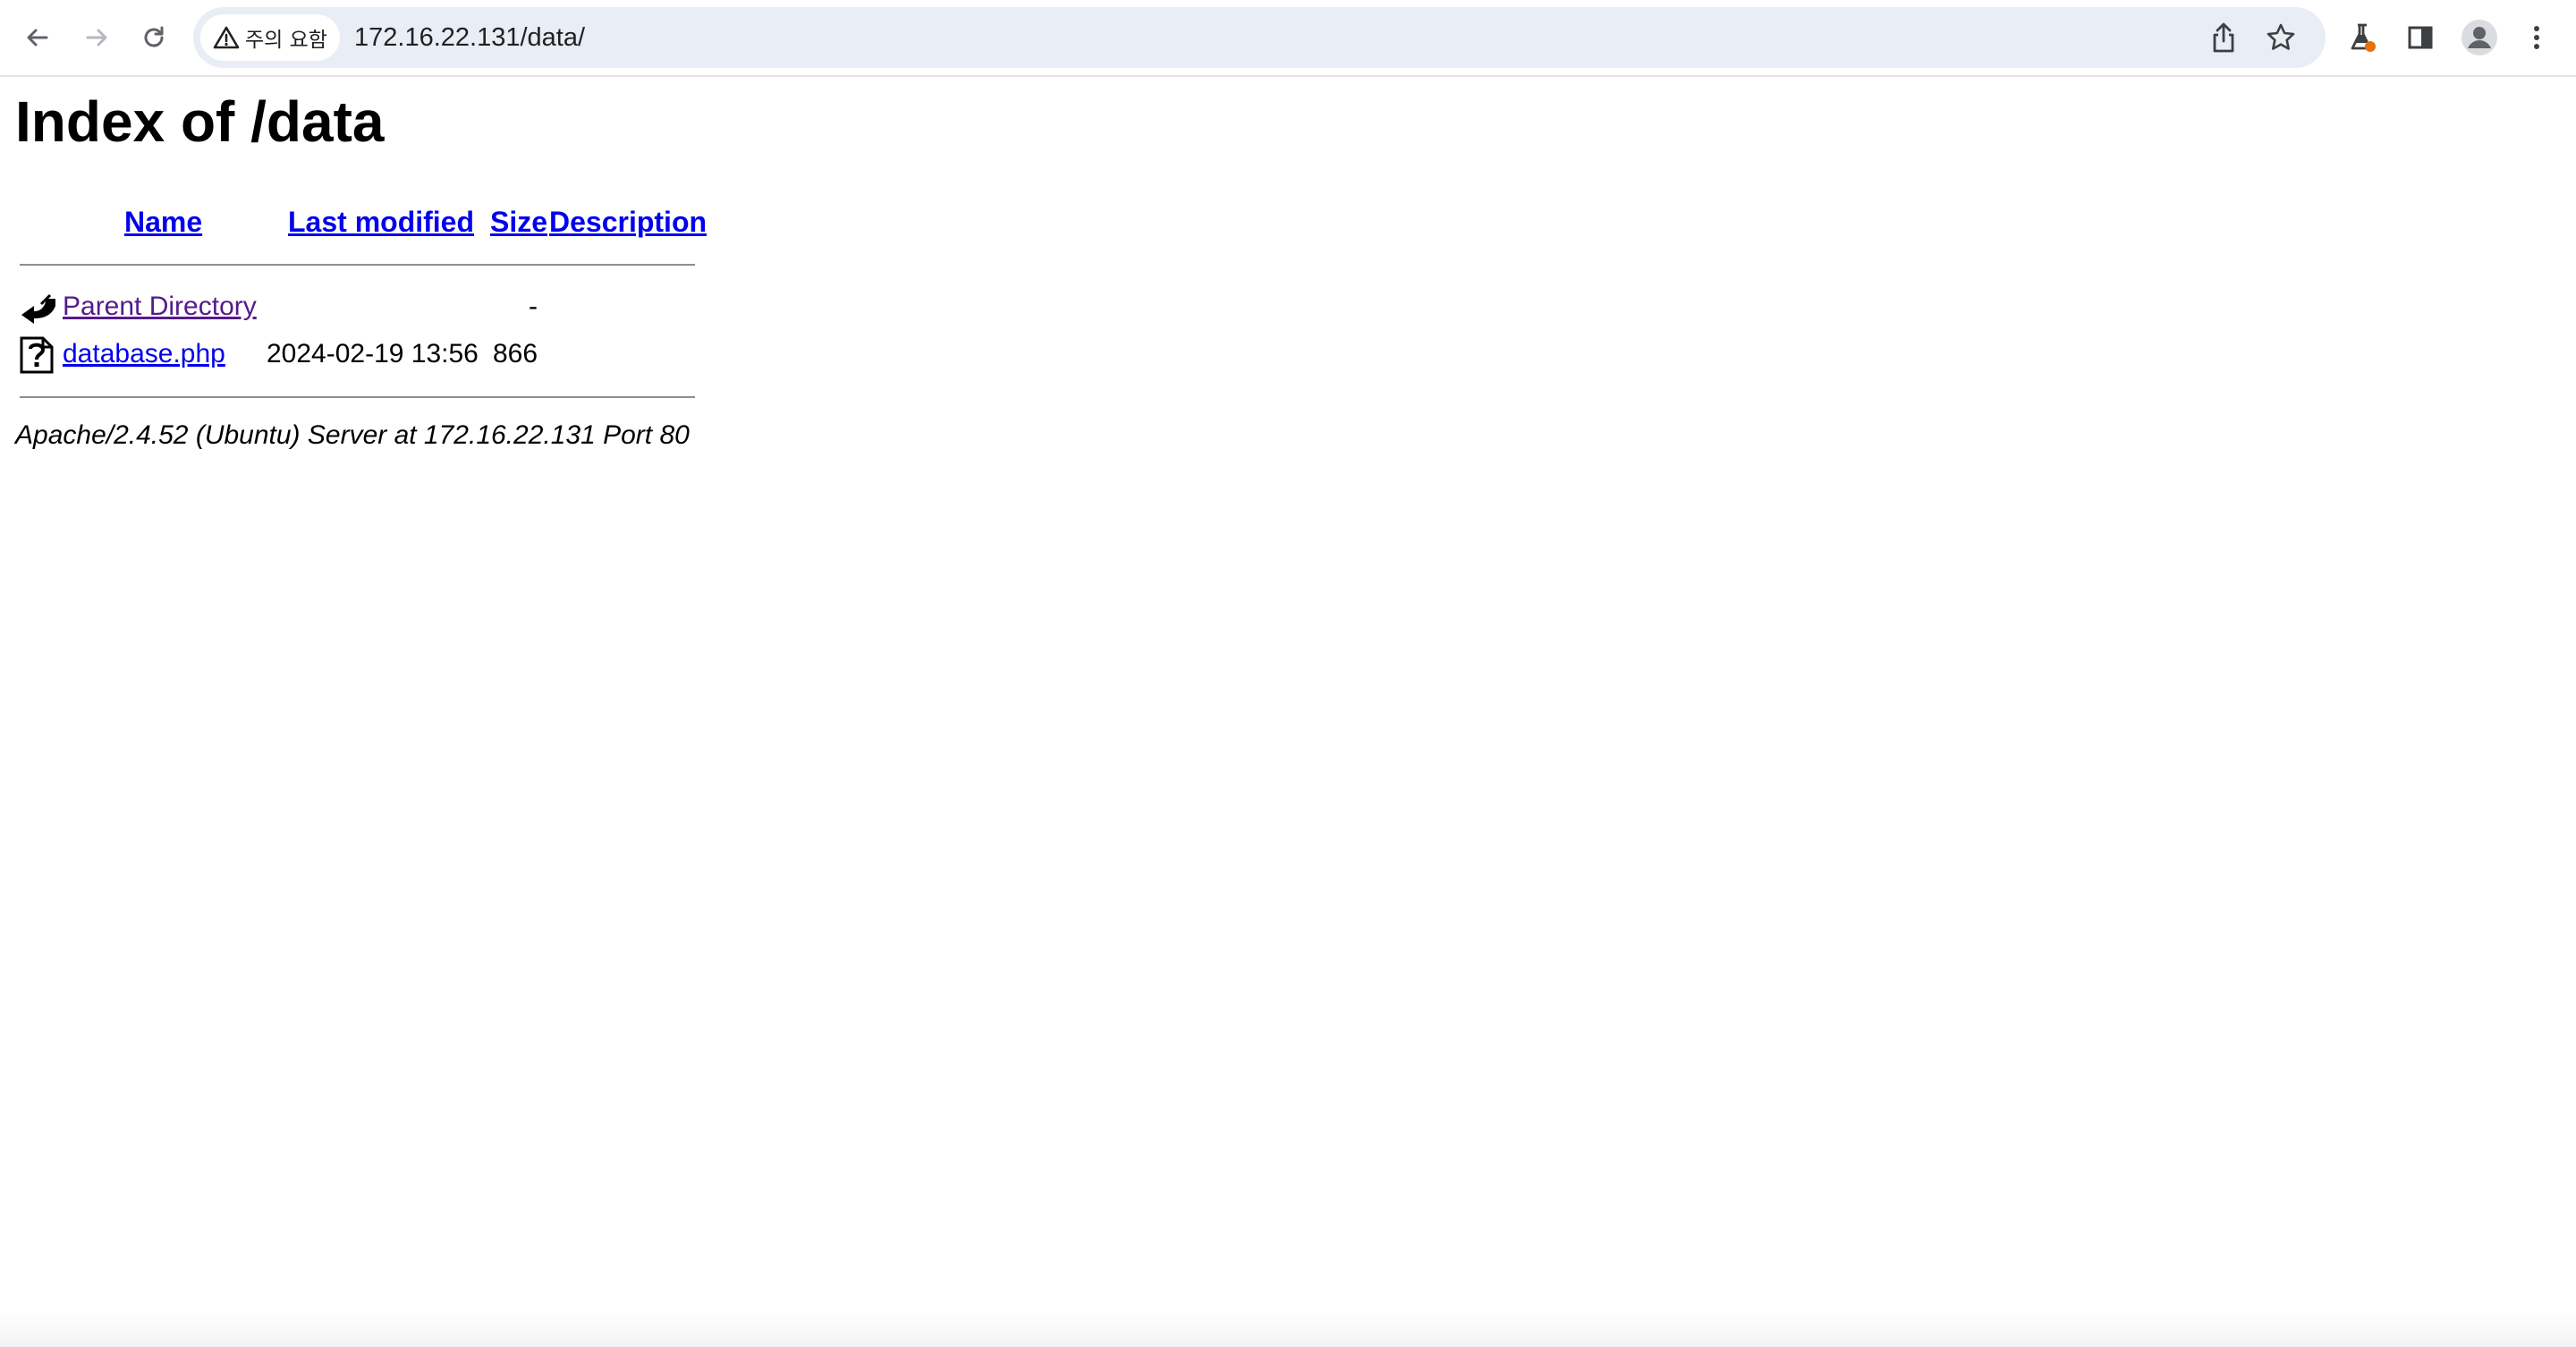 This screenshot has height=1347, width=2576. Describe the element at coordinates (1288, 1329) in the screenshot. I see `window-bottom-shadow` at that location.